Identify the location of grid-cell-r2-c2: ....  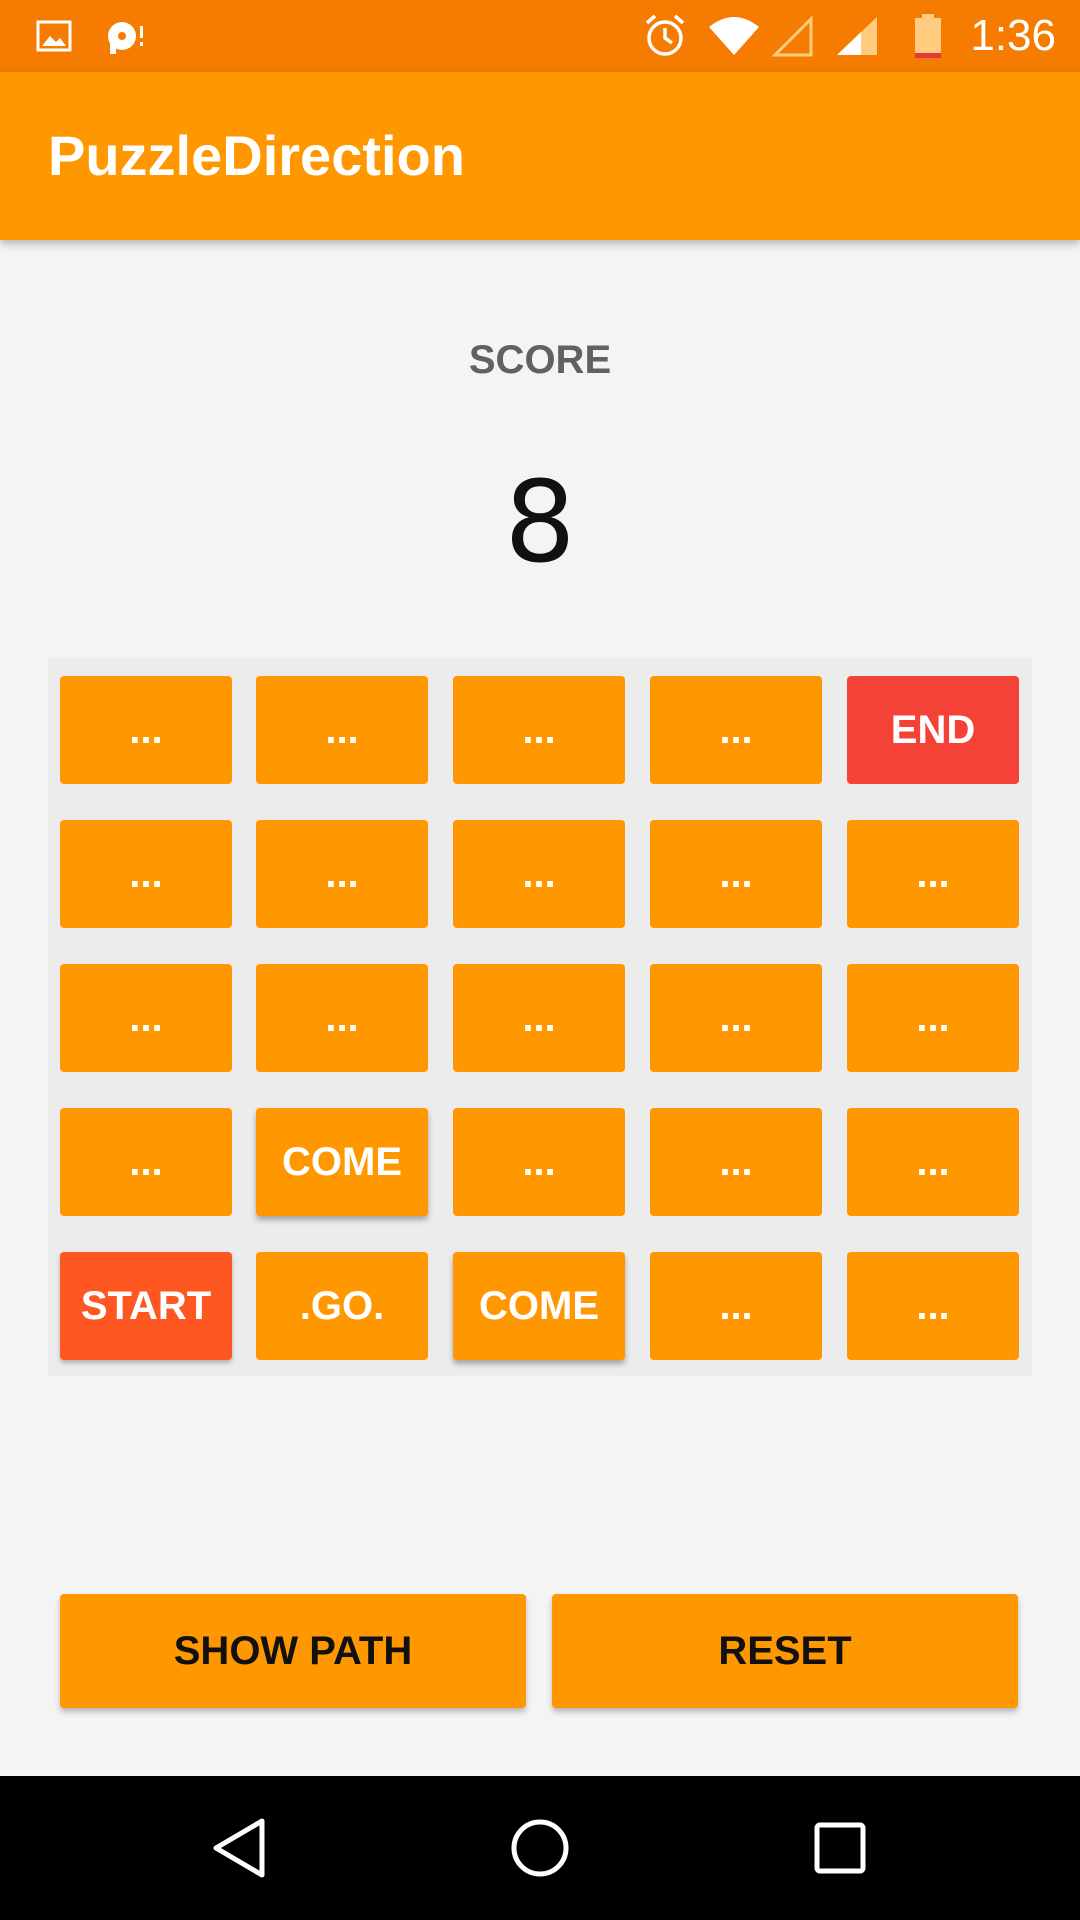
(539, 1018).